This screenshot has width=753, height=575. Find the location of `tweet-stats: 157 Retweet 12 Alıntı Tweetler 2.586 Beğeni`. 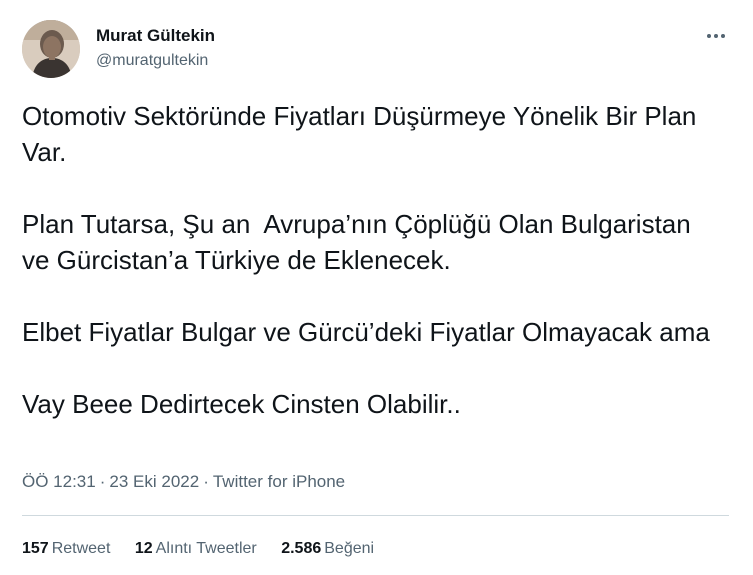

tweet-stats: 157 Retweet 12 Alıntı Tweetler 2.586 Beğeni is located at coordinates (208, 549).